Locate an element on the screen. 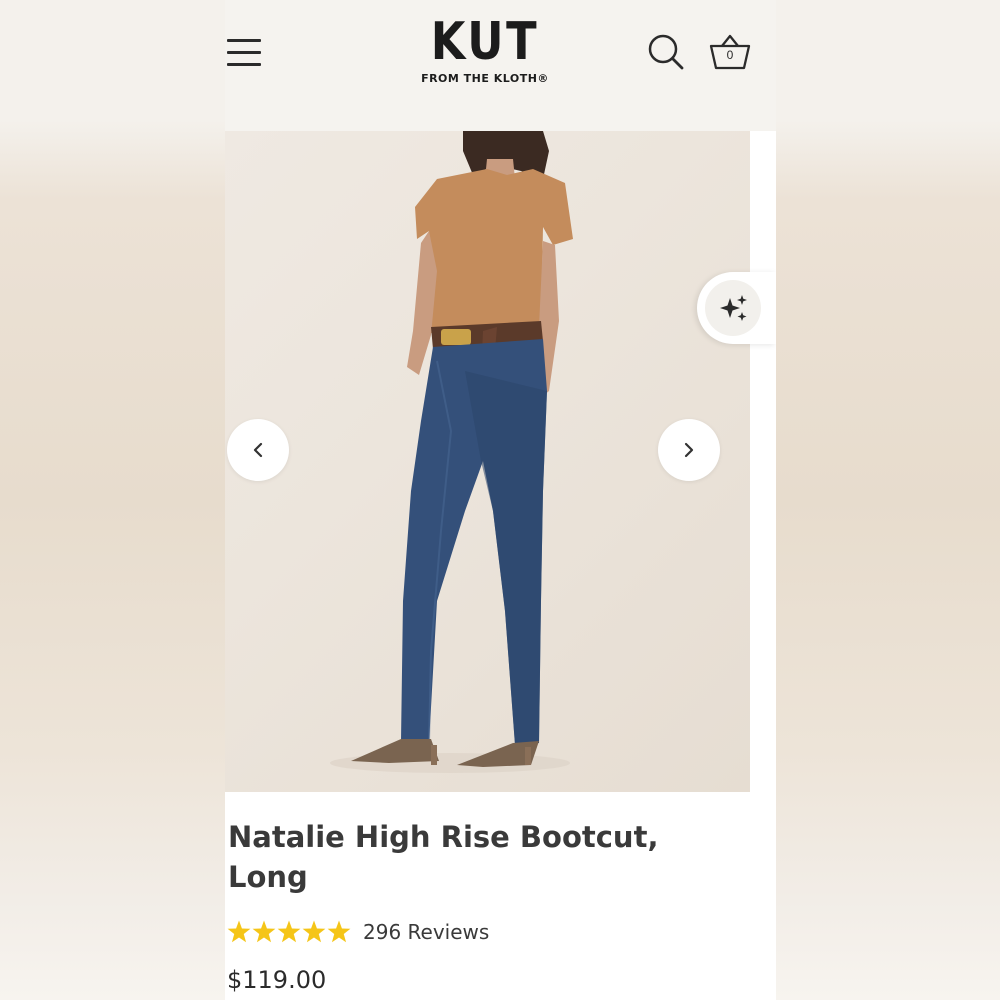 The width and height of the screenshot is (1000, 1000). sparkles-icon is located at coordinates (733, 308).